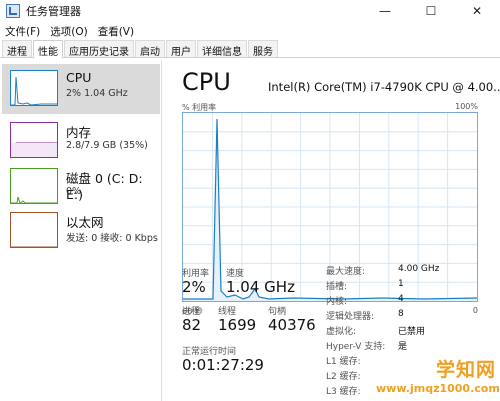 The height and width of the screenshot is (401, 500). I want to click on tab-performance: 性能, so click(48, 49).